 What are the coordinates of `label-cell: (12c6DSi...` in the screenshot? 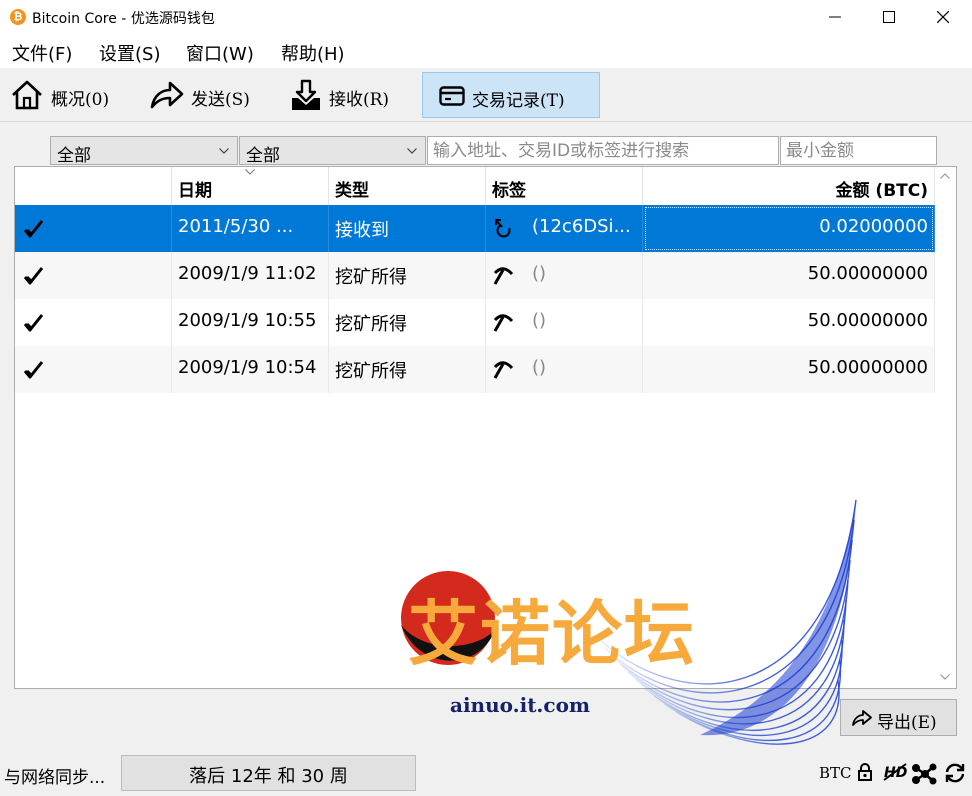 It's located at (564, 228).